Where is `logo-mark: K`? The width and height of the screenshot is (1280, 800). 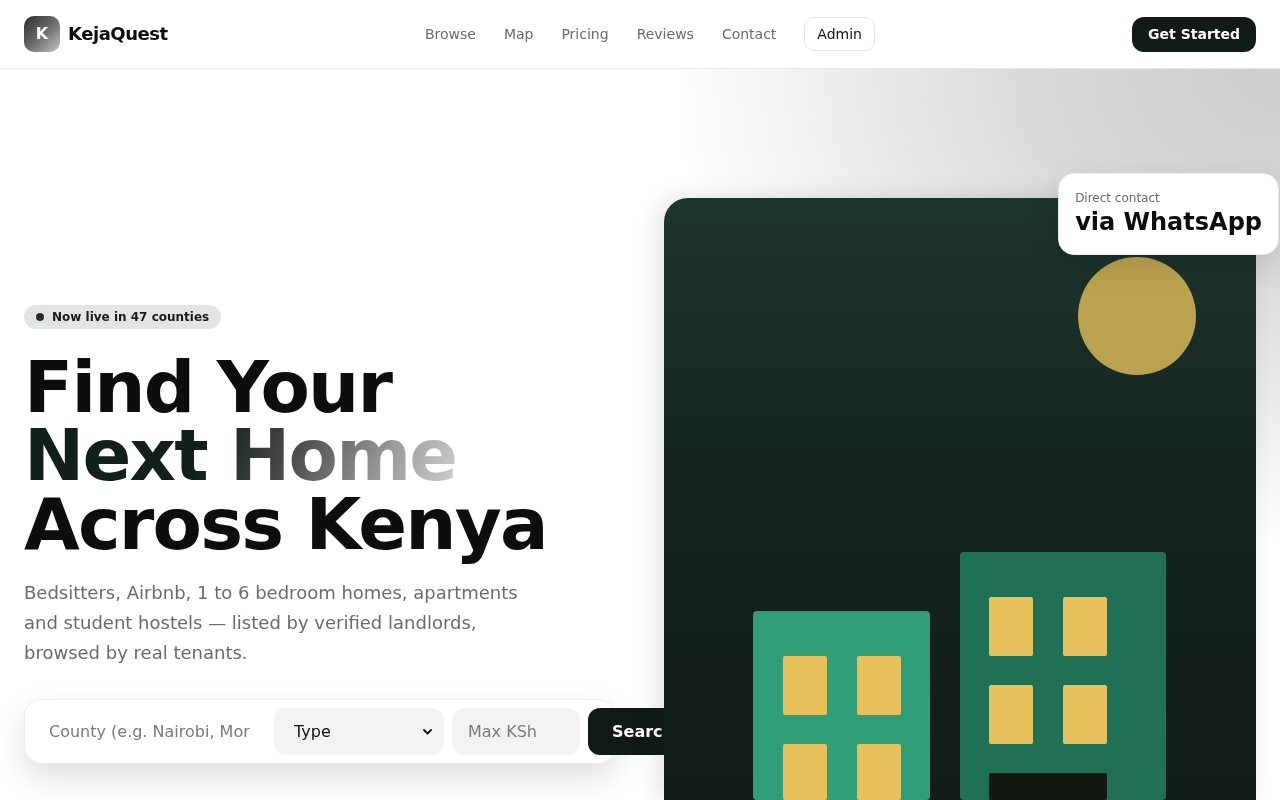
logo-mark: K is located at coordinates (42, 34).